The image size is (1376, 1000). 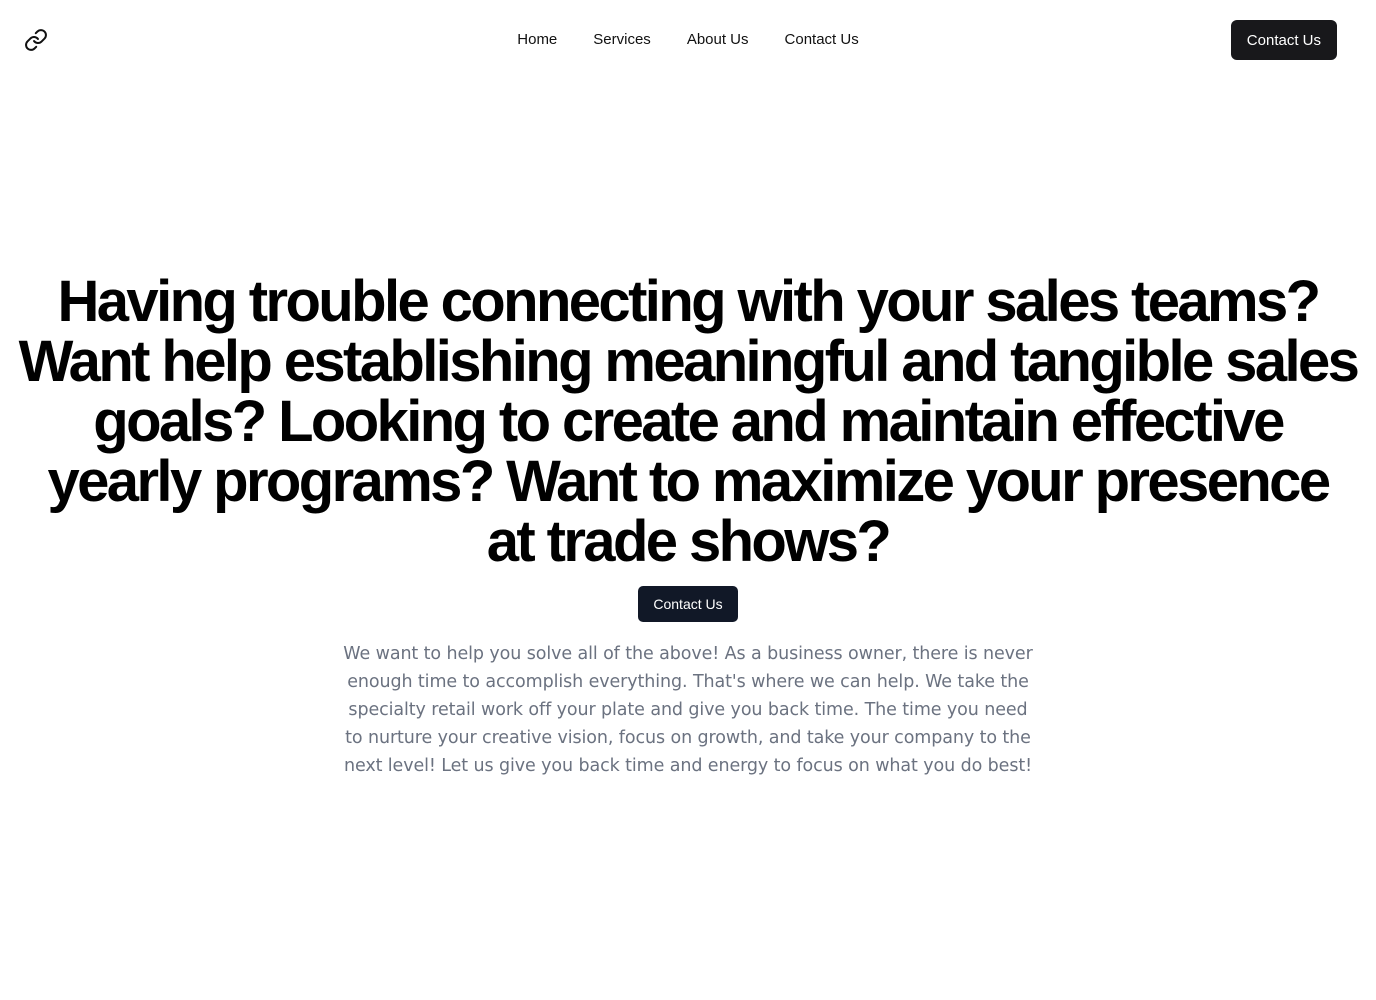 I want to click on nav-link-contact-us: Contact Us, so click(x=822, y=40).